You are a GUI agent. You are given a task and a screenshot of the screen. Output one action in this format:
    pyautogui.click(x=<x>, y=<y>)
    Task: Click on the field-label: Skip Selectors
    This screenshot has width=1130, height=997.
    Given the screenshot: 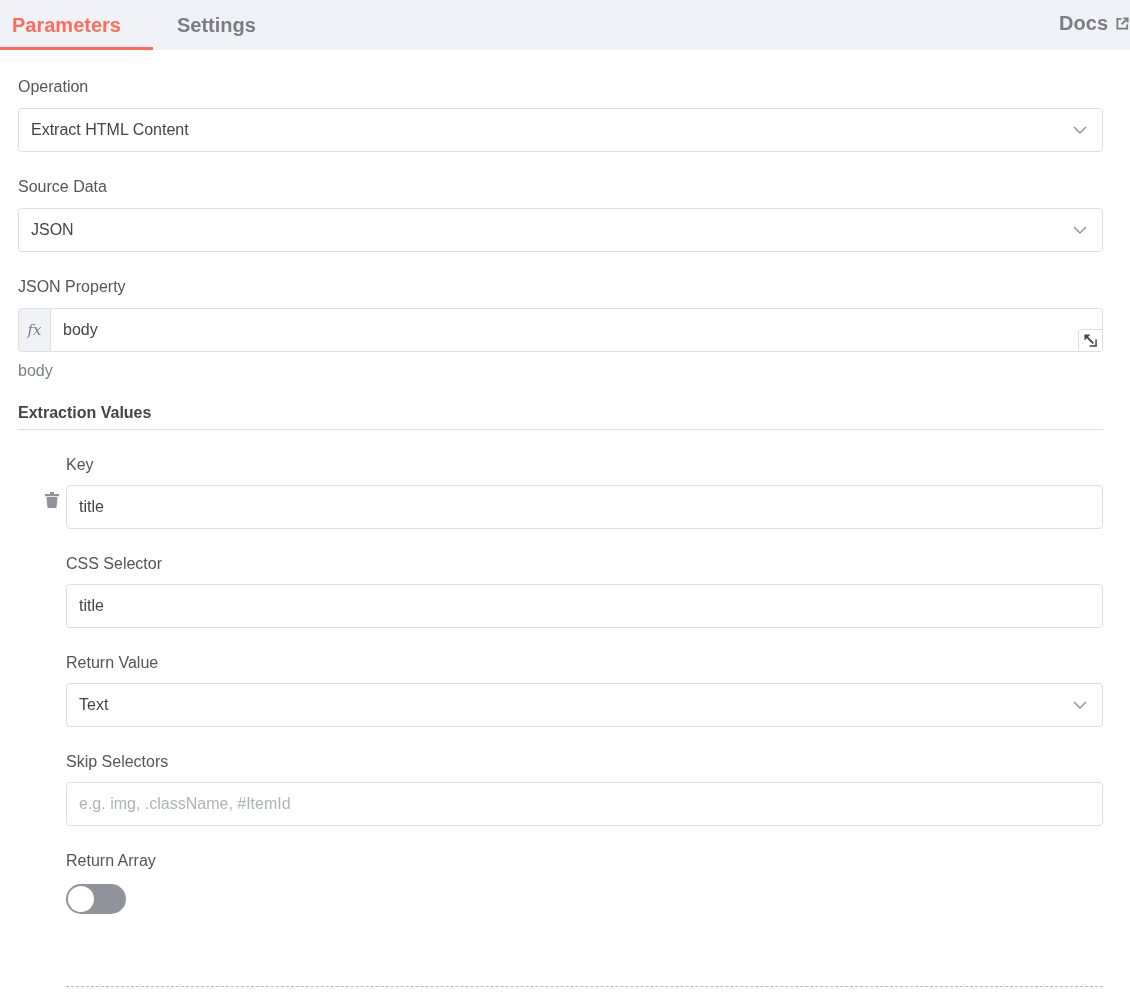 What is the action you would take?
    pyautogui.click(x=117, y=762)
    